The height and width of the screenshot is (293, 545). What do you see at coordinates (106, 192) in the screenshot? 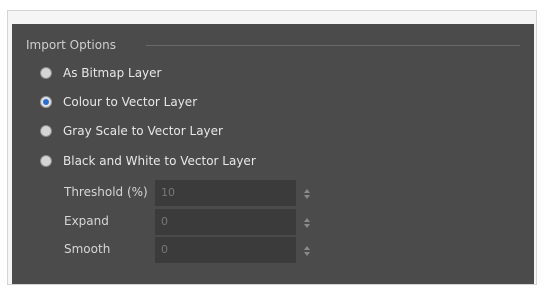
I see `threshold-label: Threshold (%)` at bounding box center [106, 192].